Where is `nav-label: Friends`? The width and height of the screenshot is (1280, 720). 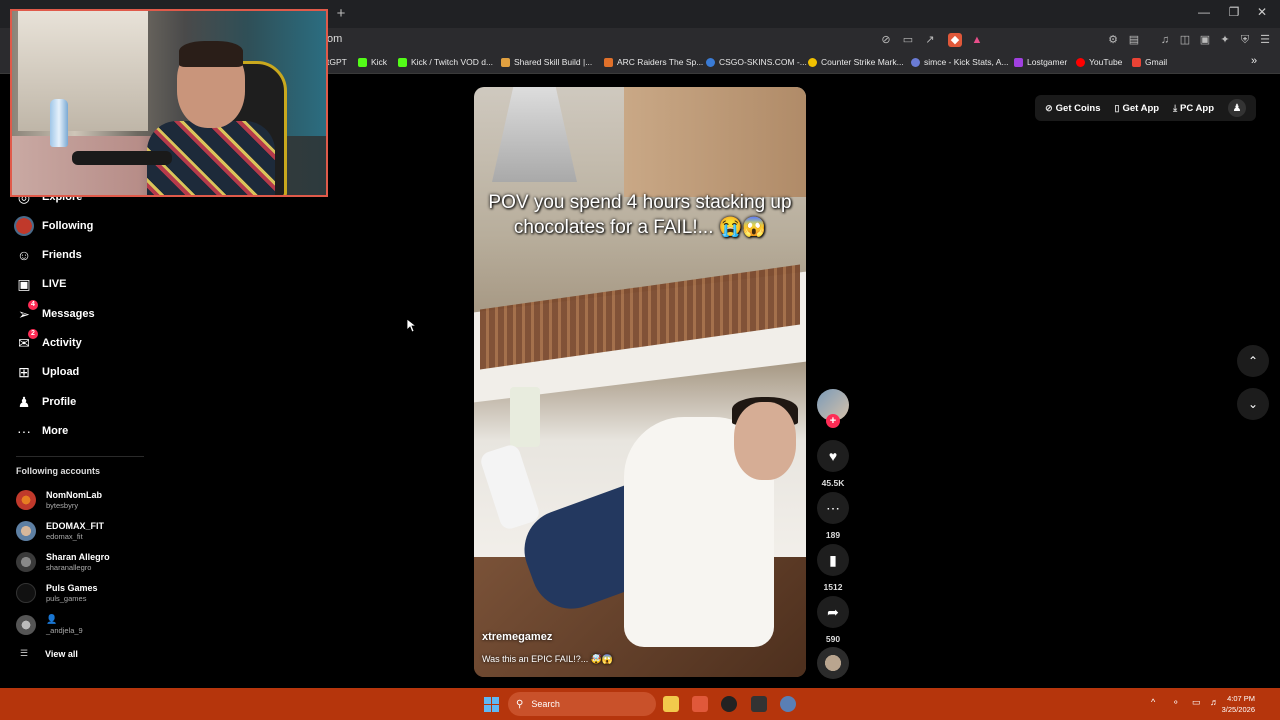 nav-label: Friends is located at coordinates (62, 255).